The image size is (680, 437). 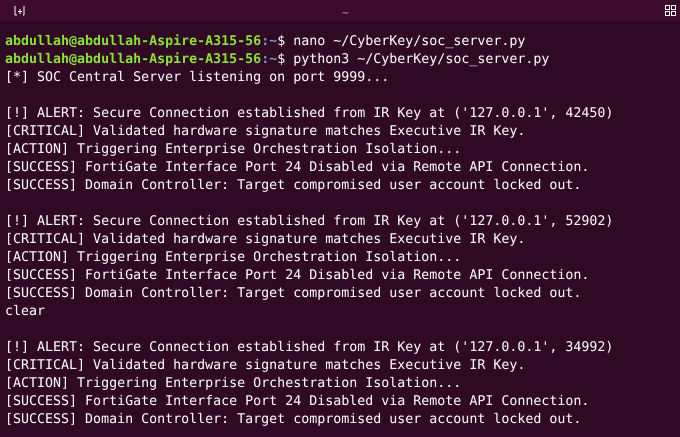 What do you see at coordinates (309, 222) in the screenshot?
I see `output-line: [!] ALERT: Secure Connection established from IR Key at ('127.0.0.1', 52902)` at bounding box center [309, 222].